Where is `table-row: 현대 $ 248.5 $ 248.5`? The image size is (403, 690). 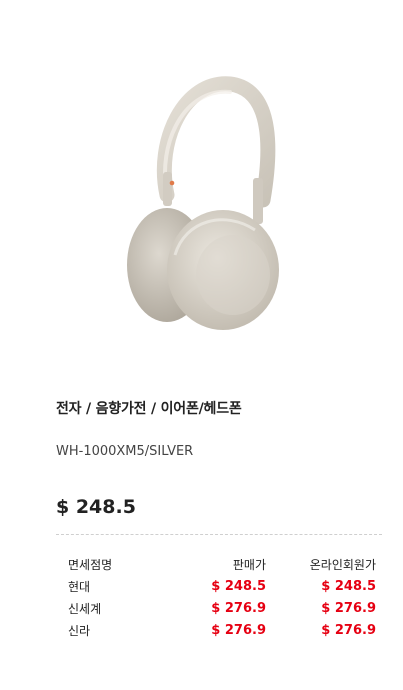 table-row: 현대 $ 248.5 $ 248.5 is located at coordinates (216, 586).